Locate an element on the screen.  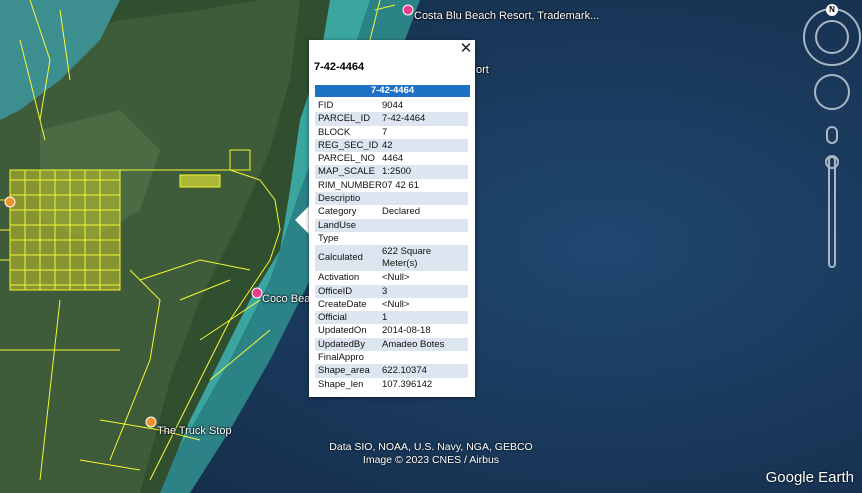
table-row: Shape_area 622.10374 is located at coordinates (391, 371).